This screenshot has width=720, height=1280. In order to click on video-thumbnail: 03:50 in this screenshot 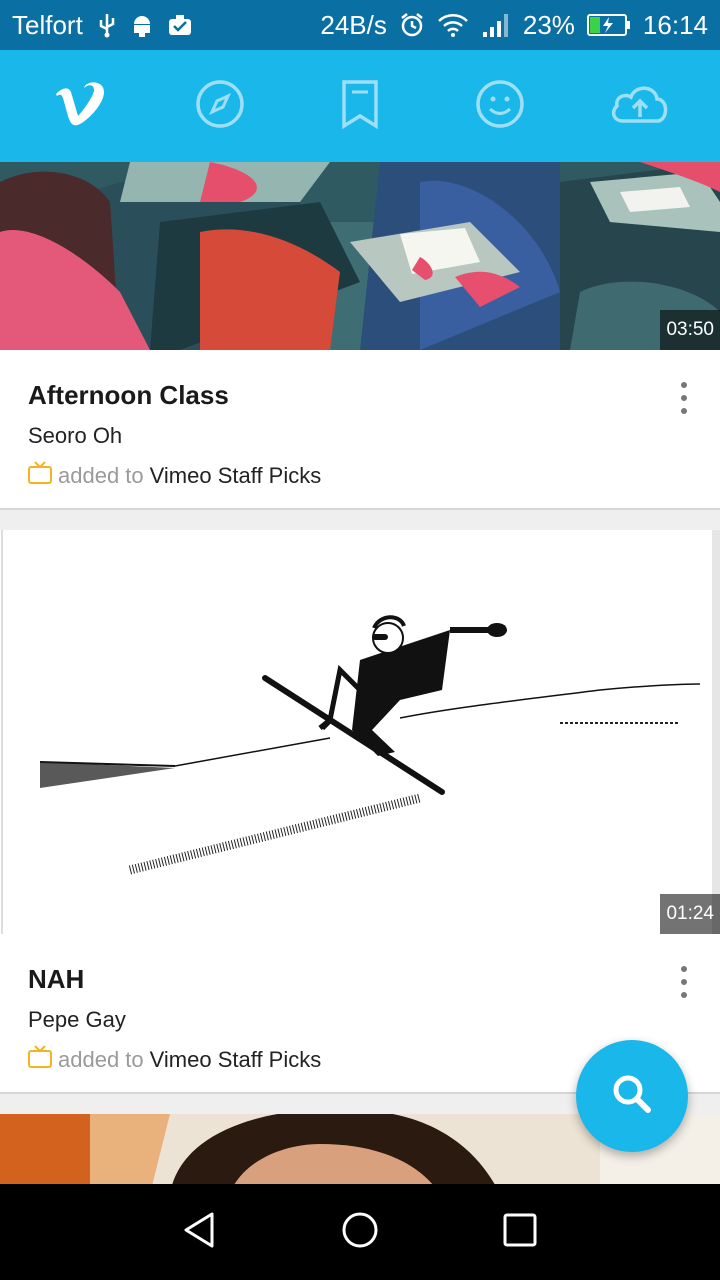, I will do `click(360, 256)`.